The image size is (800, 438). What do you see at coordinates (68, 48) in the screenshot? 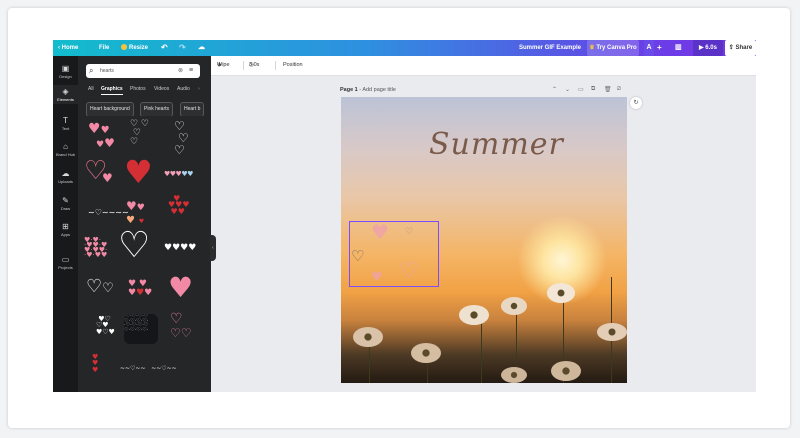
I see `home-button: ‹ Home` at bounding box center [68, 48].